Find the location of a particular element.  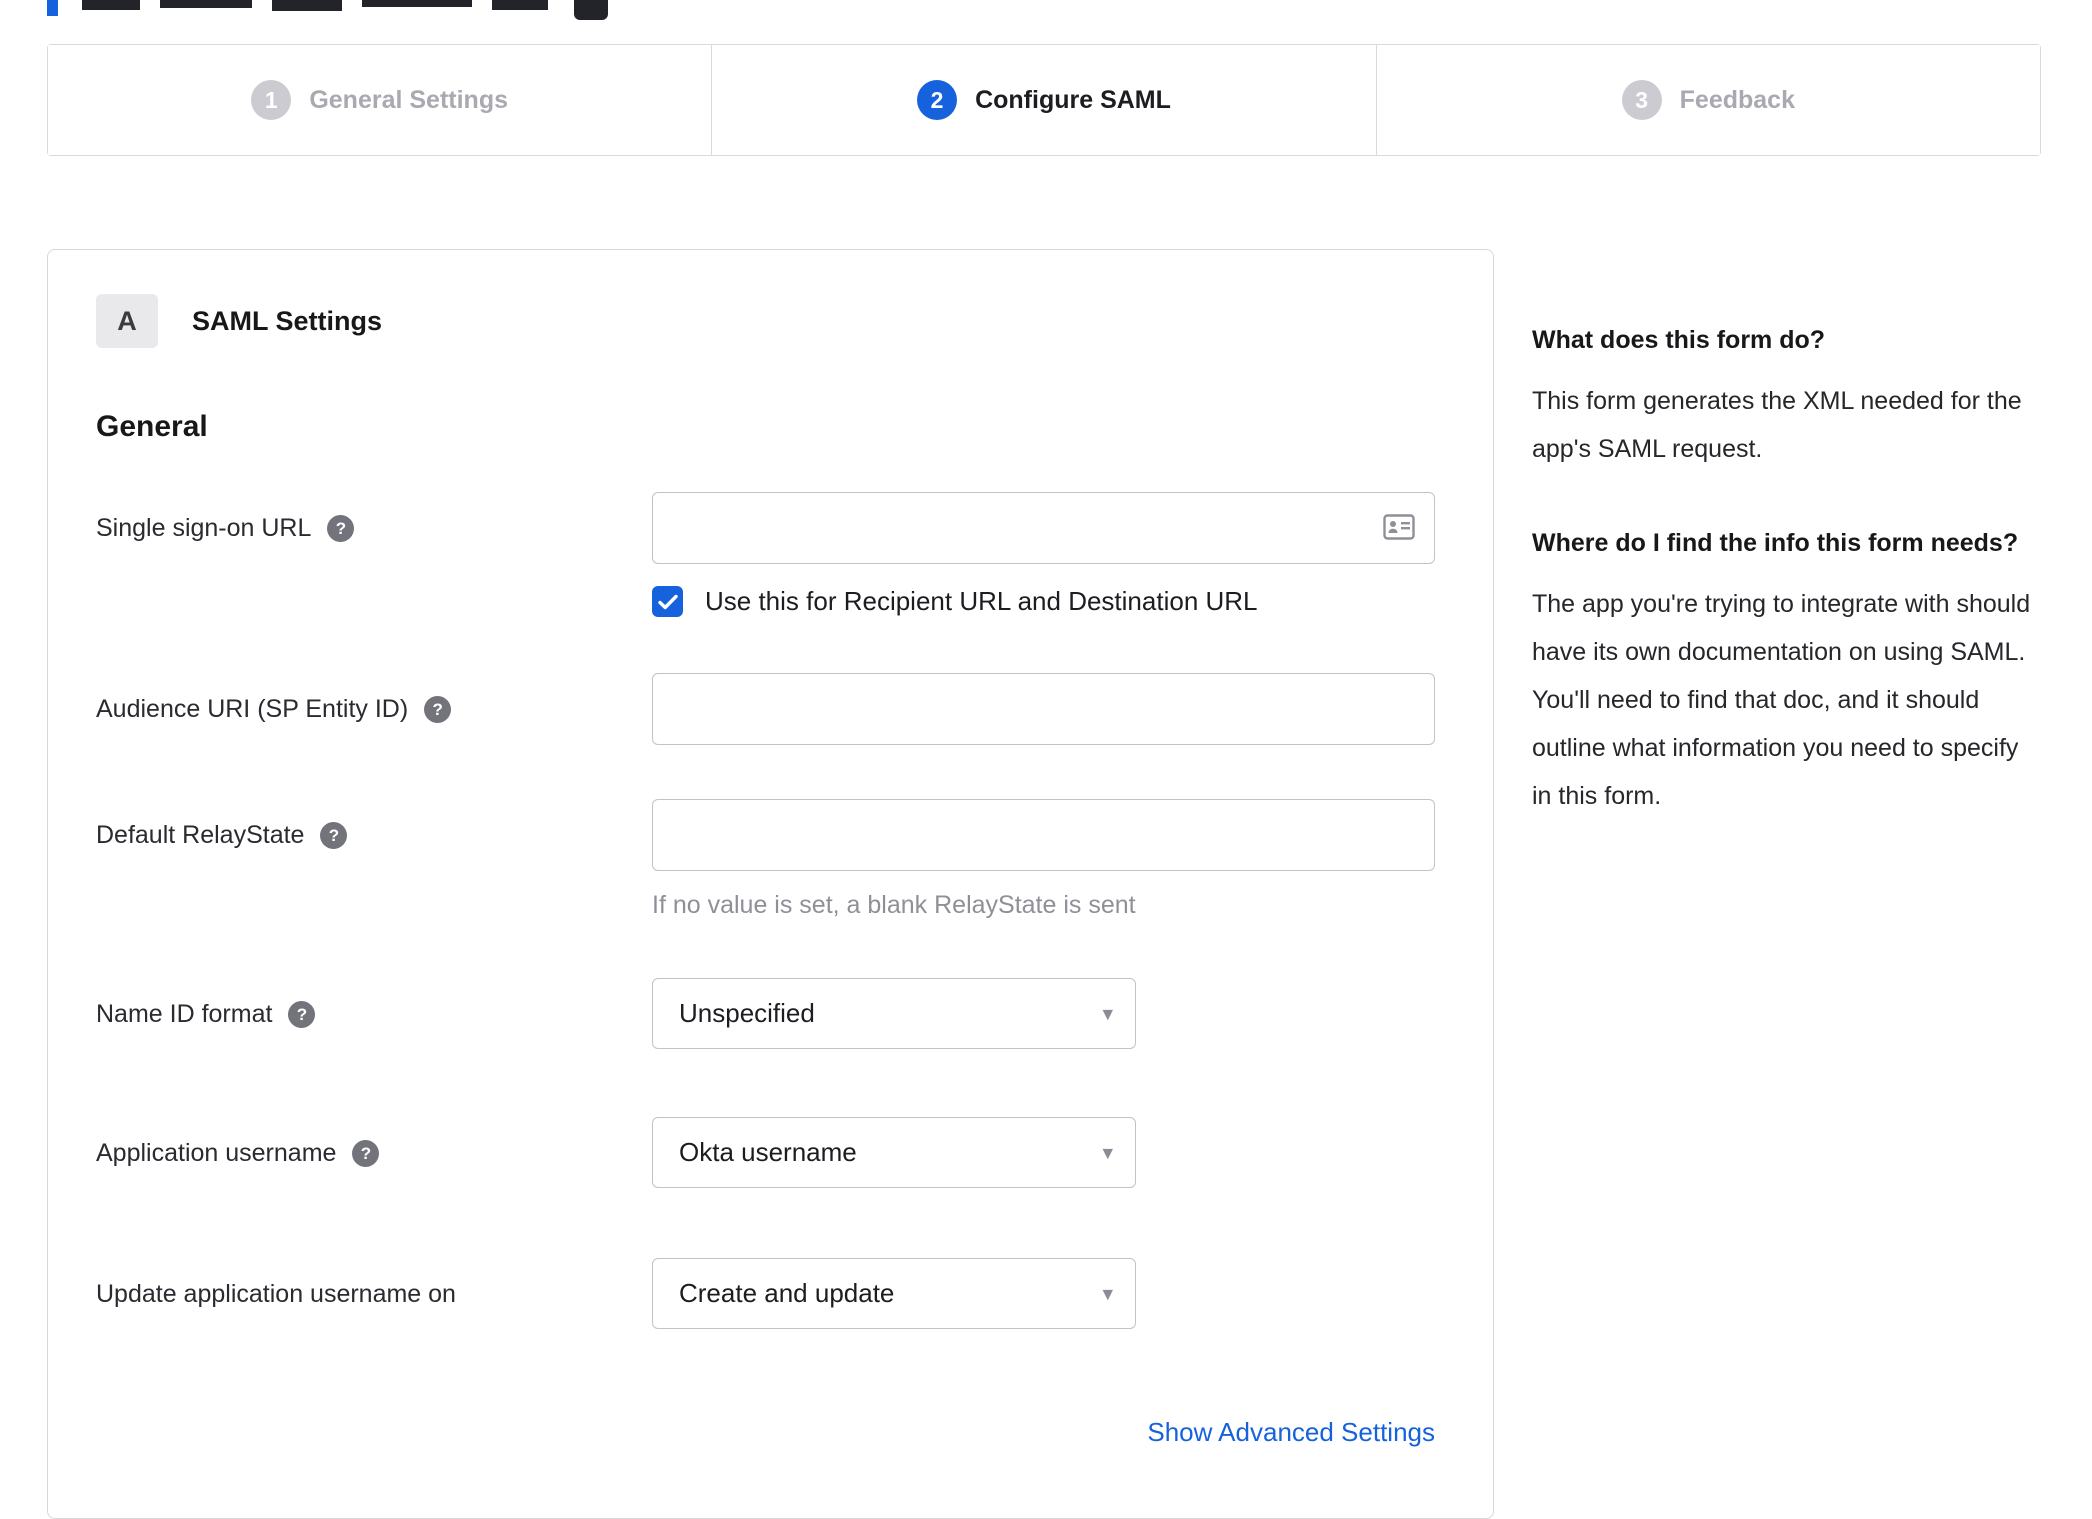

field-row-name-id-format: Name ID format ? Unspecified ▾ is located at coordinates (770, 1013).